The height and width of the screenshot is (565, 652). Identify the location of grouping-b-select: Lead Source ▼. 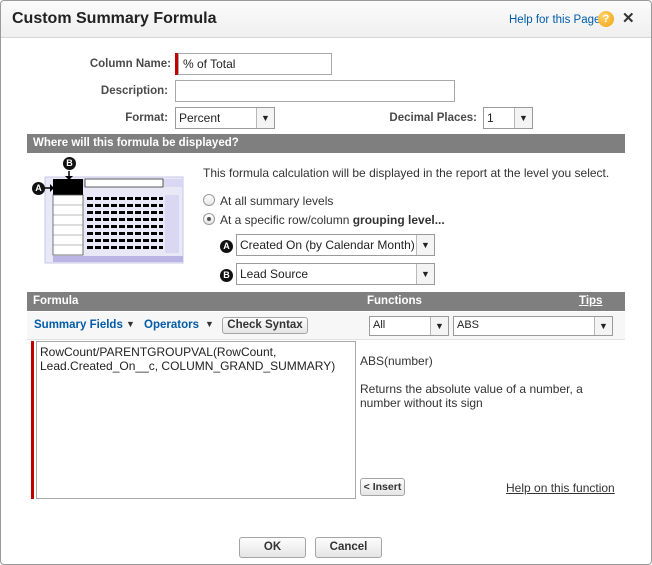
(335, 274).